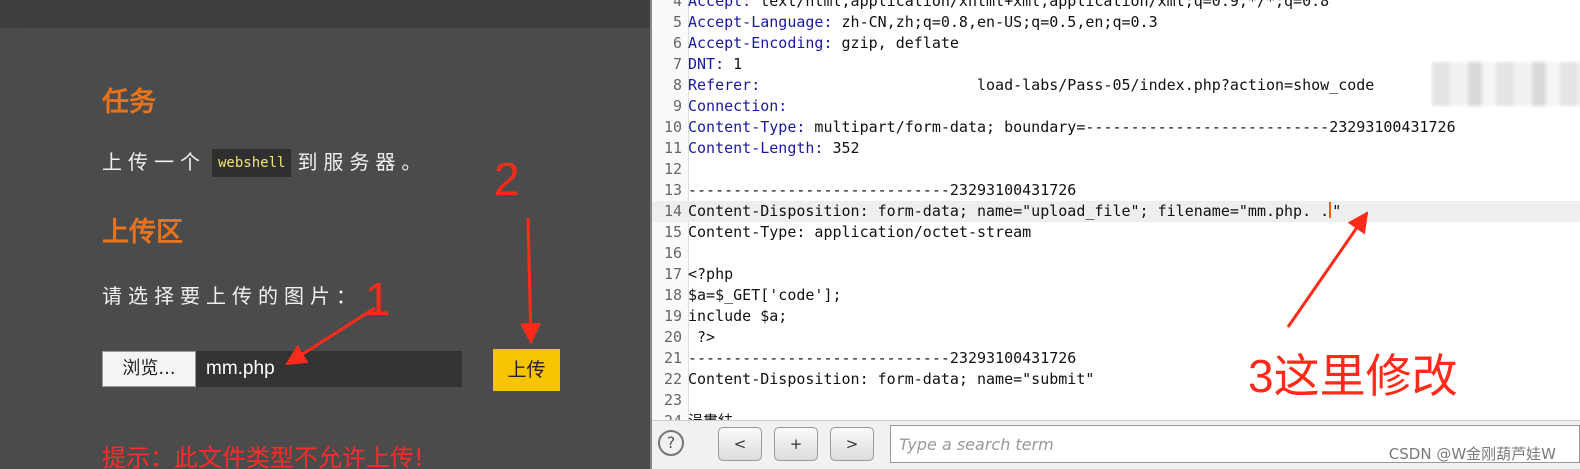 This screenshot has width=1580, height=469. Describe the element at coordinates (378, 299) in the screenshot. I see `annotation-label-1: 1` at that location.